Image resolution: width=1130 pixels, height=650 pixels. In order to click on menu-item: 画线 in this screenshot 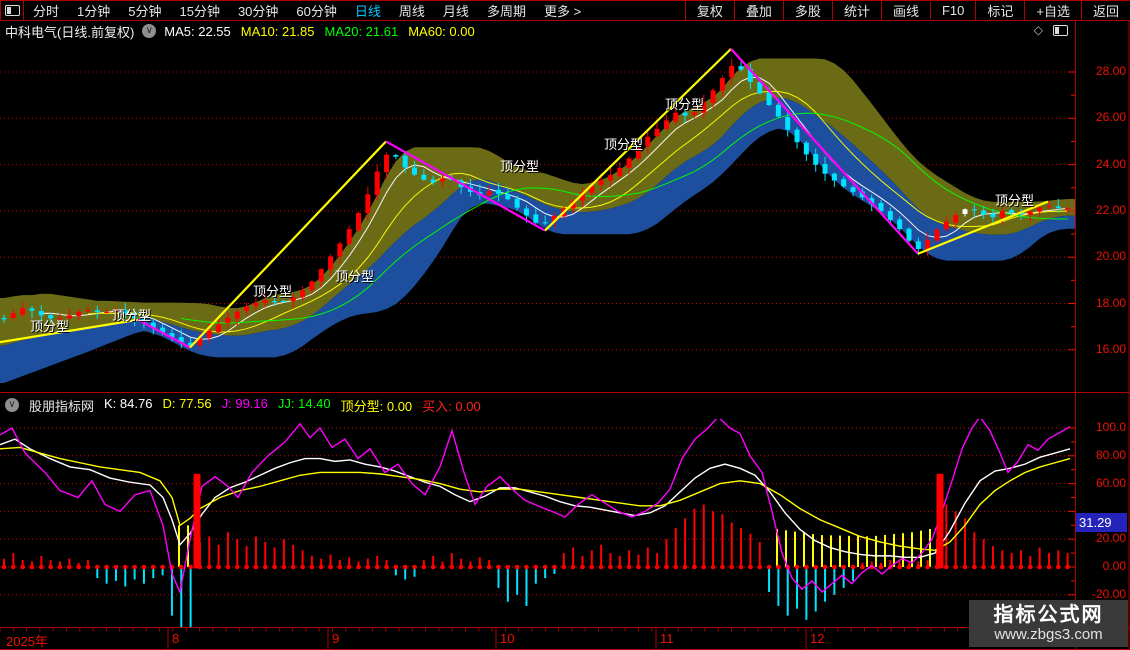, I will do `click(905, 10)`.